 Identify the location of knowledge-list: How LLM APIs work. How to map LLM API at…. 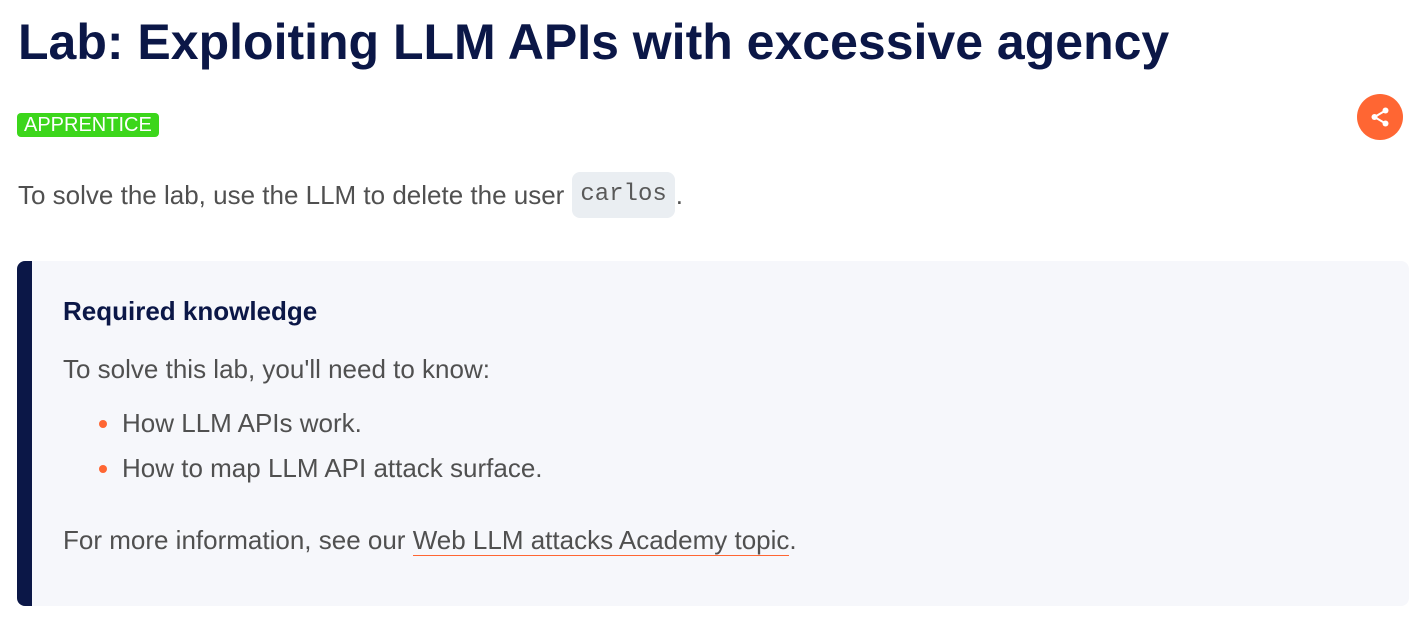
(303, 452).